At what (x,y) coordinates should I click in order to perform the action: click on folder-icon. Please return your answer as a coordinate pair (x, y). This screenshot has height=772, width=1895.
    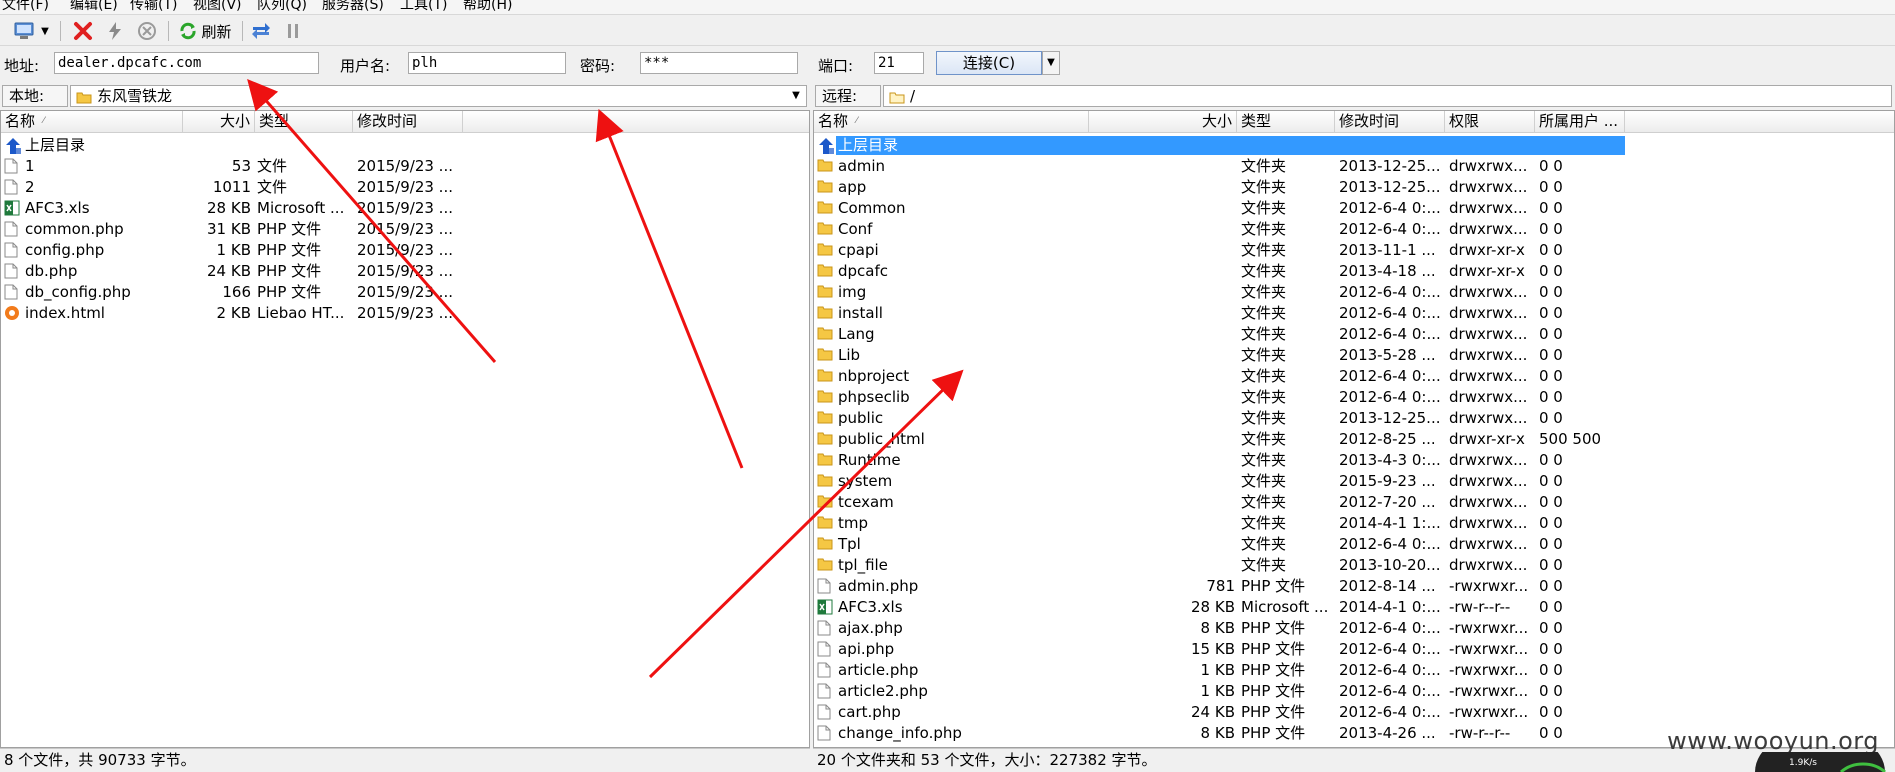
    Looking at the image, I should click on (84, 99).